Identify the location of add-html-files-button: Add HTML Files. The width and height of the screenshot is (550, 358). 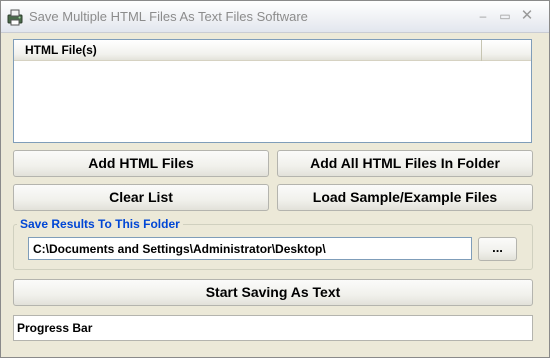
(141, 163).